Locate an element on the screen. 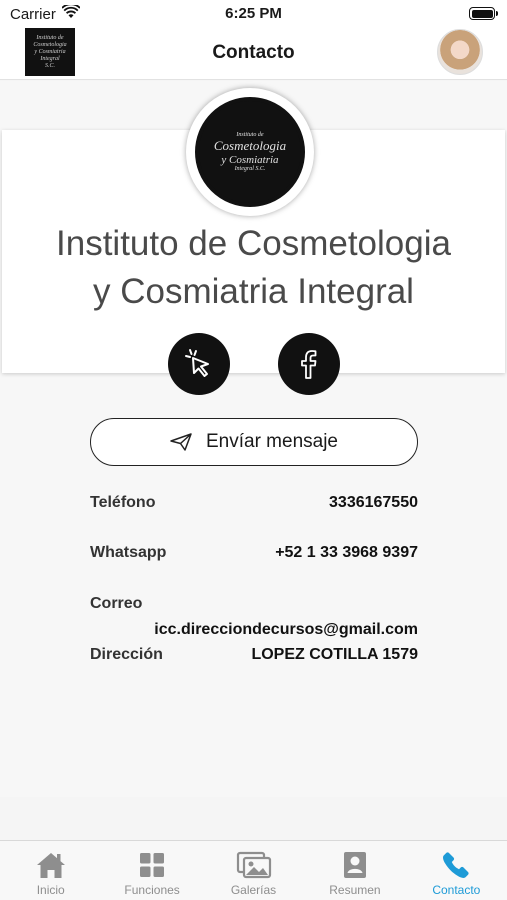  battery-icon is located at coordinates (483, 13).